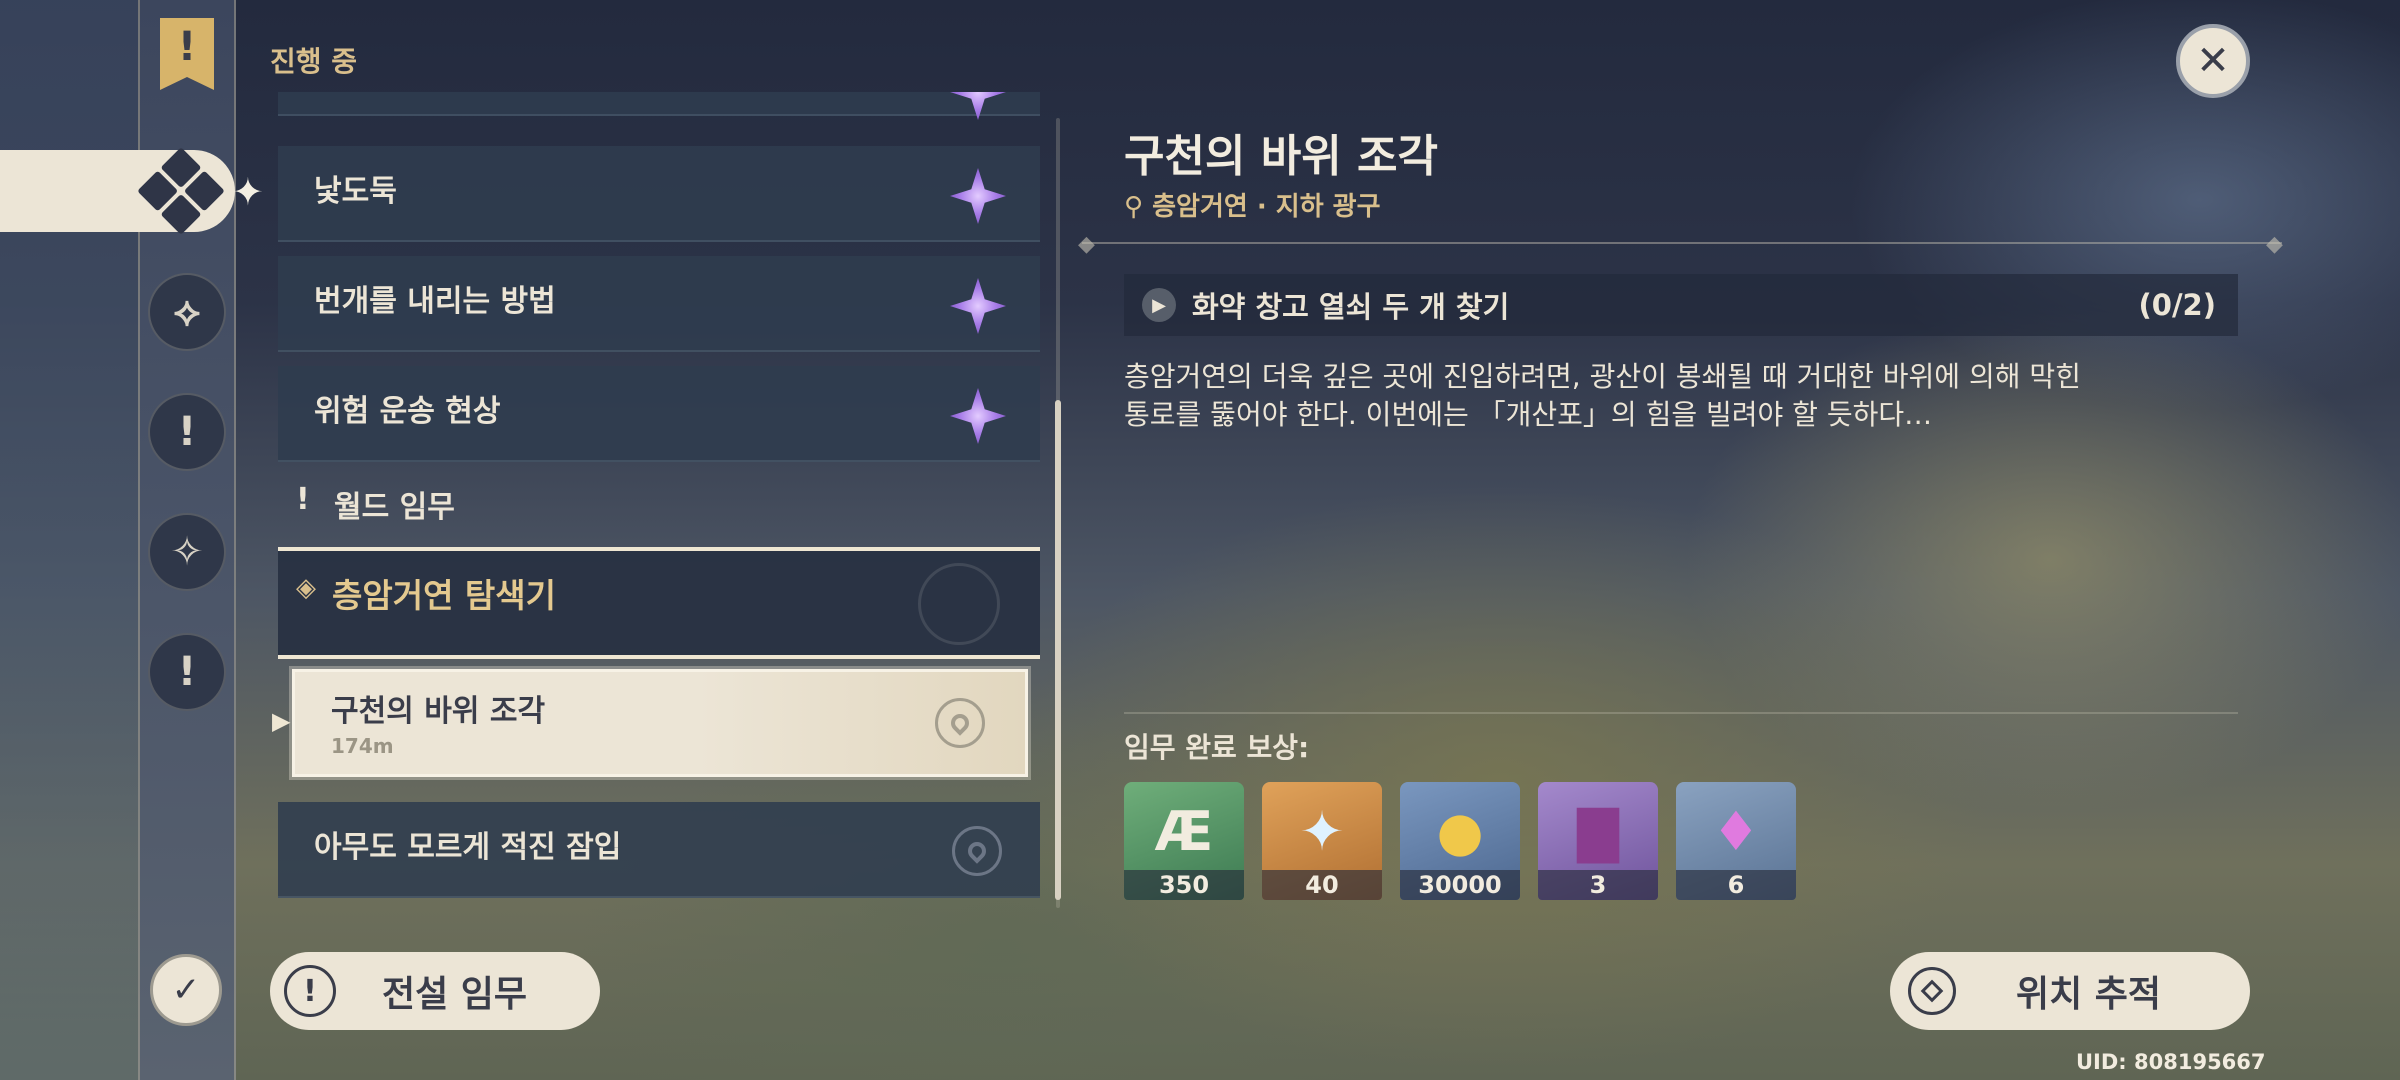  I want to click on quest-subitem: 아무도 모르게 적진 잠입, so click(659, 850).